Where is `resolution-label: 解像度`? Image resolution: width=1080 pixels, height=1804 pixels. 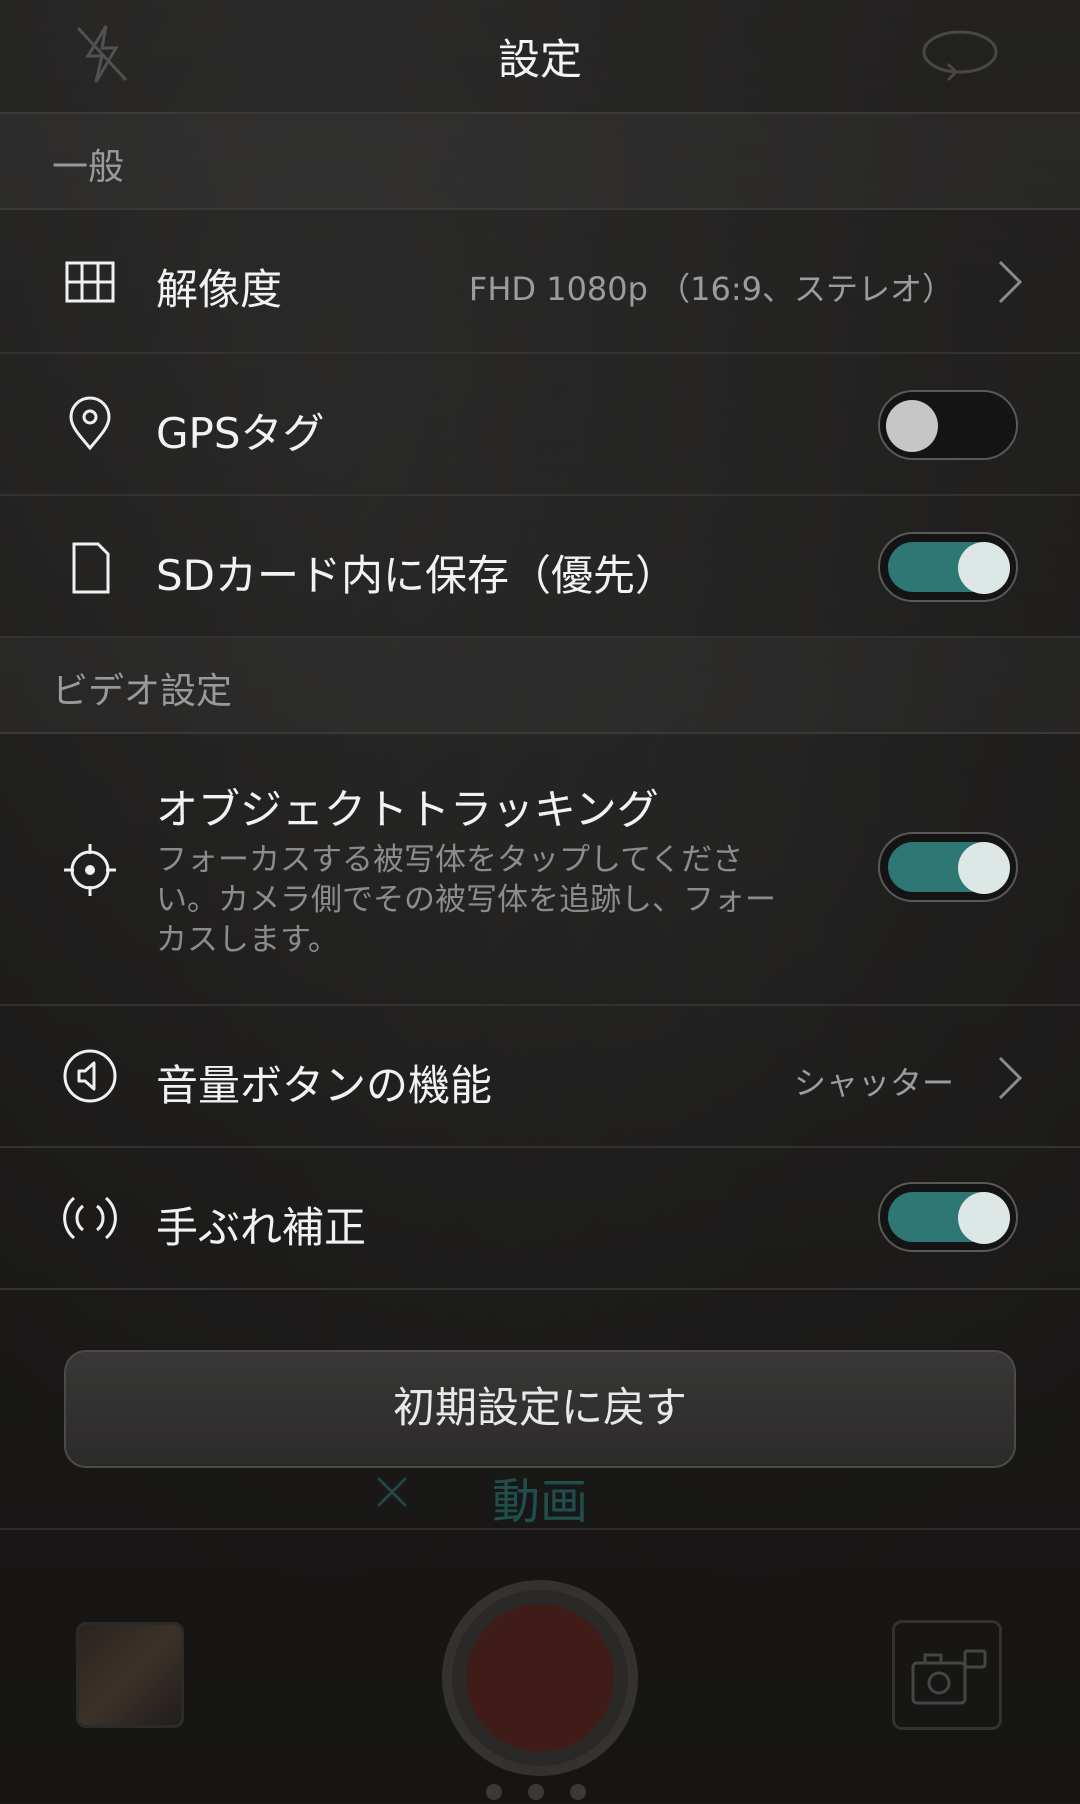 resolution-label: 解像度 is located at coordinates (219, 289).